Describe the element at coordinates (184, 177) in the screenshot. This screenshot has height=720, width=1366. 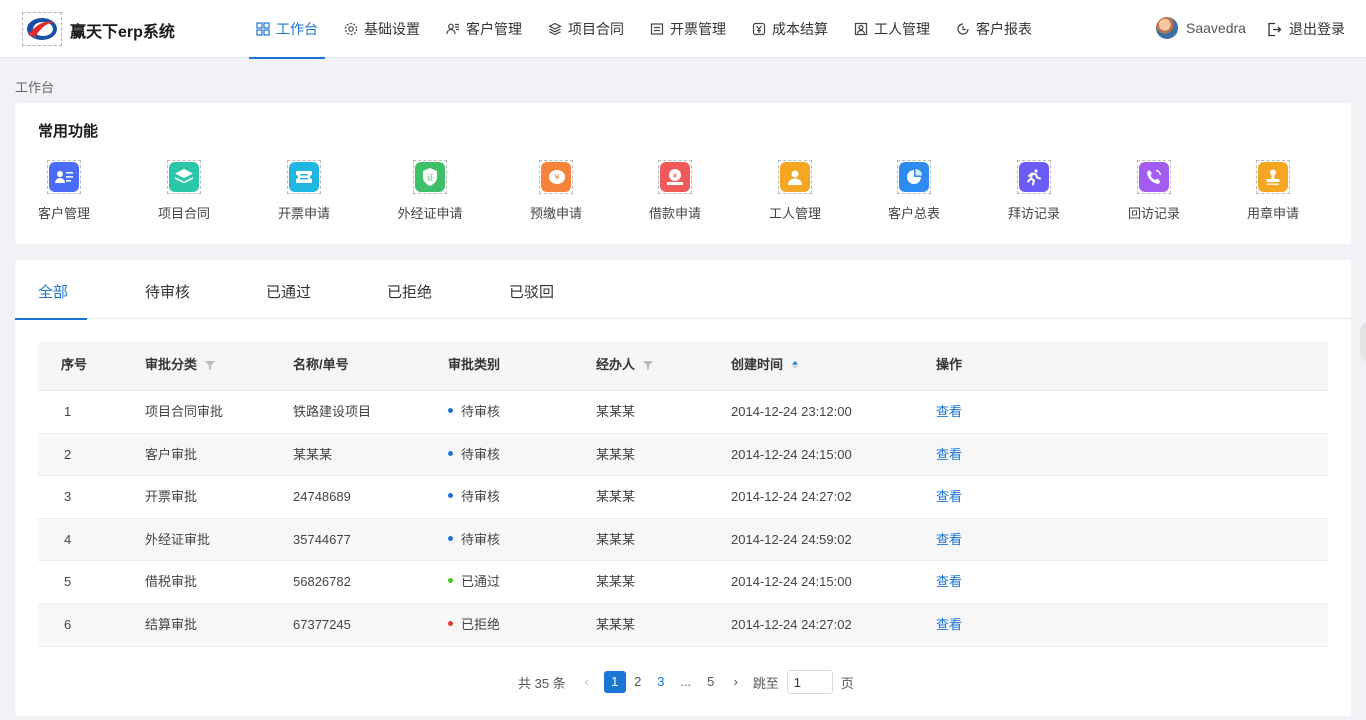
I see `layers-icon` at that location.